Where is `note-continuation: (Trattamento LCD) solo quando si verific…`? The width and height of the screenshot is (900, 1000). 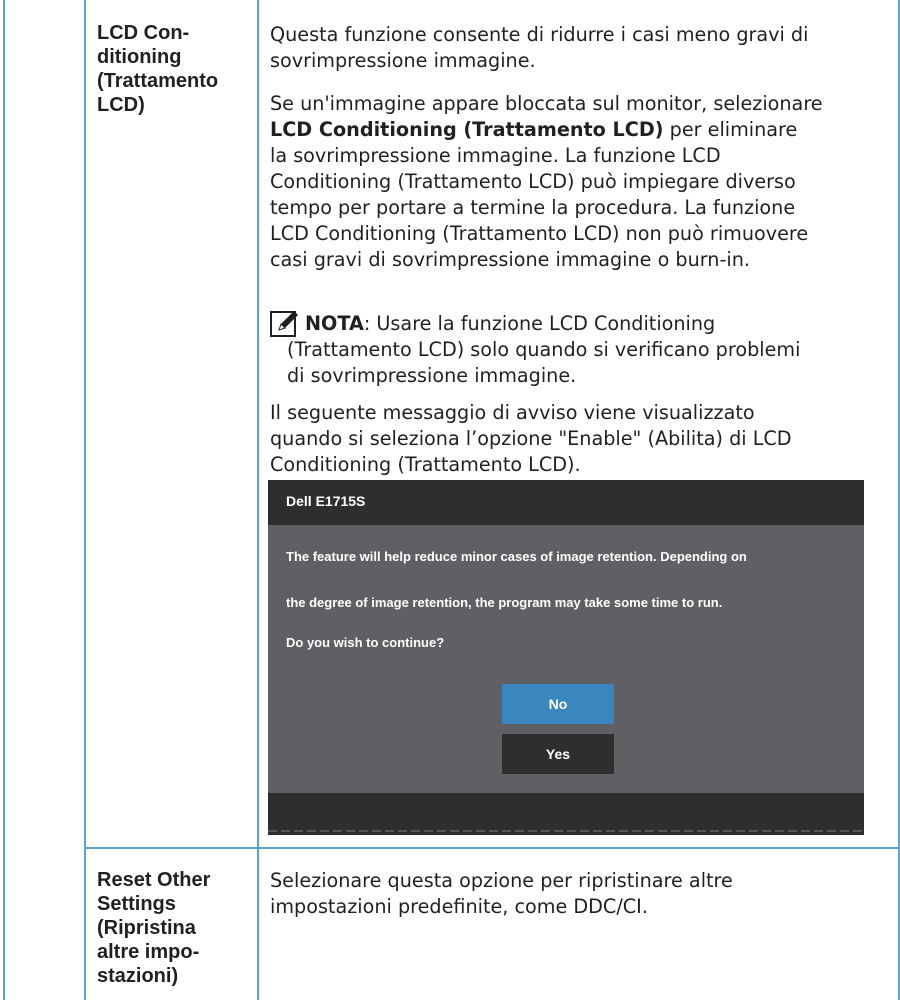
note-continuation: (Trattamento LCD) solo quando si verific… is located at coordinates (589, 363).